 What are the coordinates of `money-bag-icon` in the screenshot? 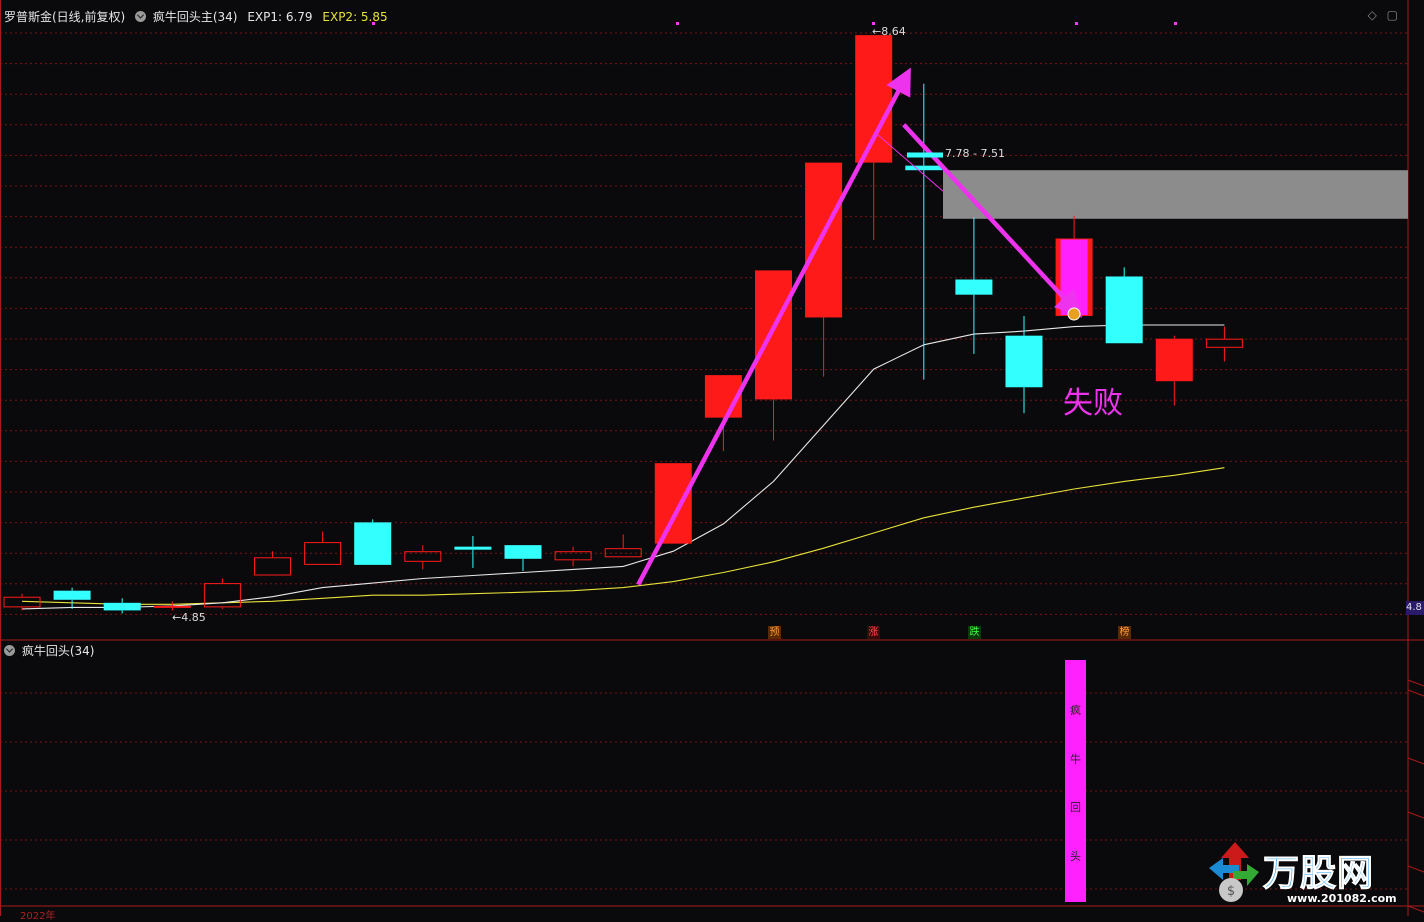 It's located at (1074, 314).